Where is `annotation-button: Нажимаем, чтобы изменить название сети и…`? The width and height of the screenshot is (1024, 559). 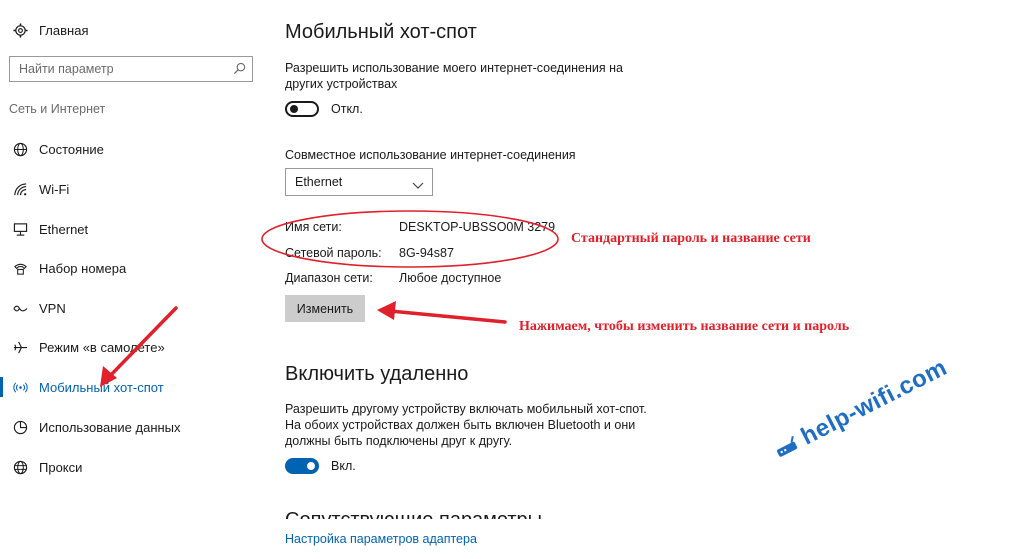 annotation-button: Нажимаем, чтобы изменить название сети и… is located at coordinates (684, 326).